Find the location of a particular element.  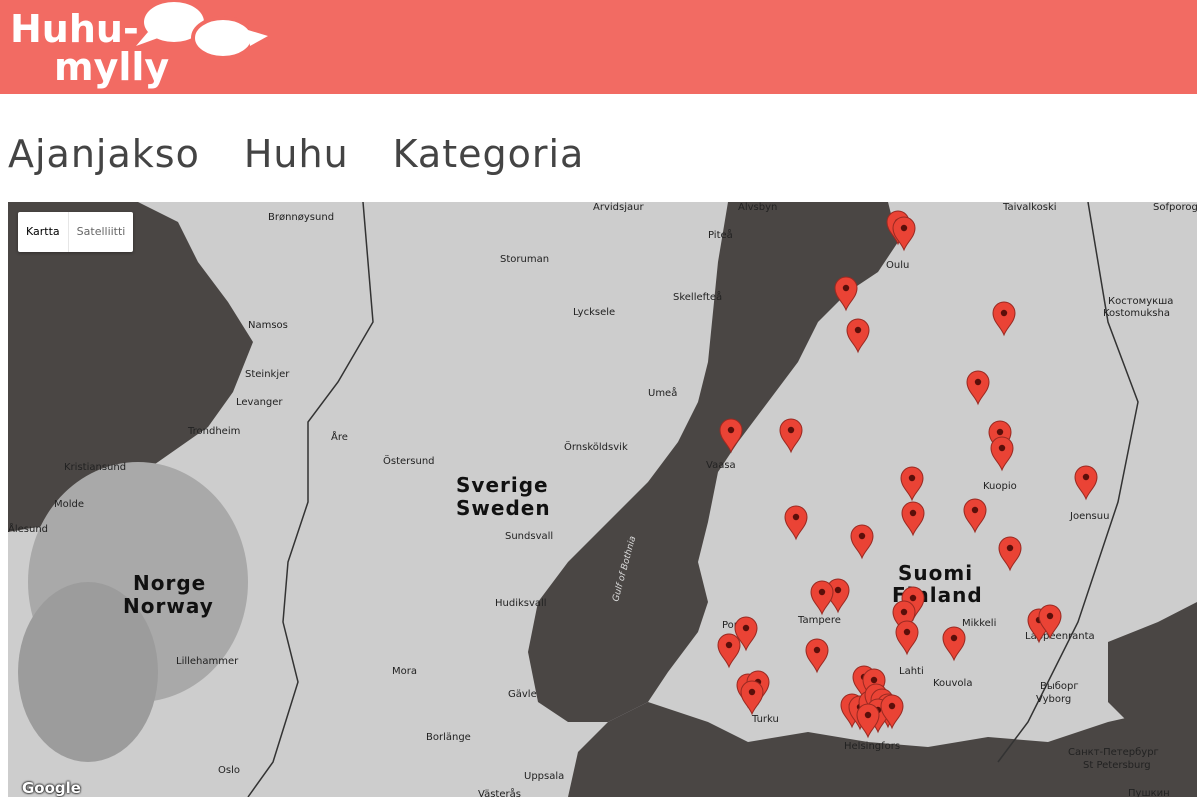

country-label-sweden-en: Sweden is located at coordinates (503, 508).